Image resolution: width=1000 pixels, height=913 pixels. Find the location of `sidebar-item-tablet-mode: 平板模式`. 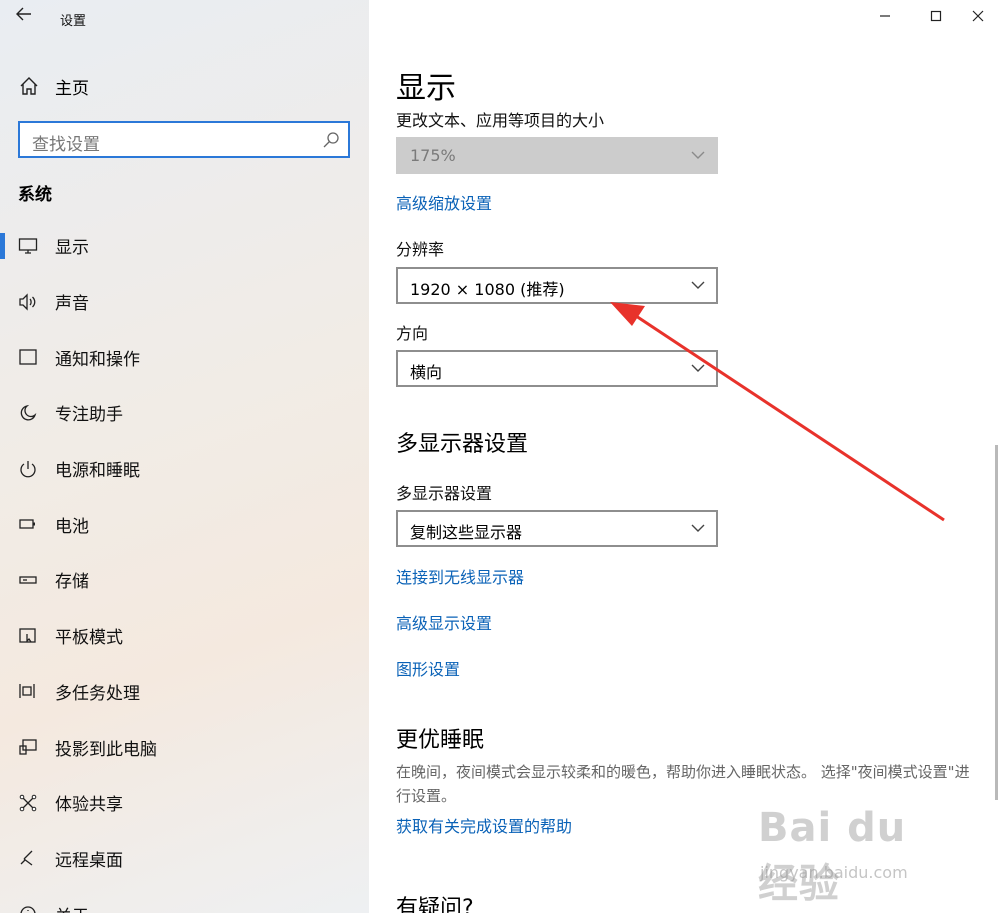

sidebar-item-tablet-mode: 平板模式 is located at coordinates (184, 636).